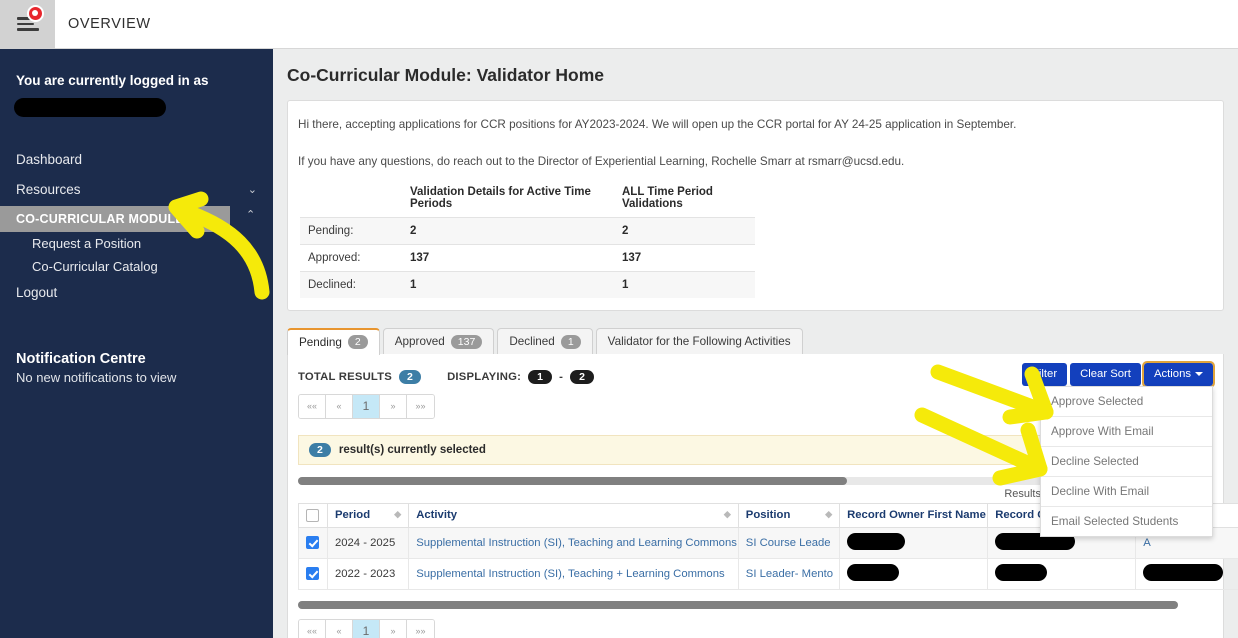 The image size is (1238, 638). Describe the element at coordinates (619, 24) in the screenshot. I see `top-bar: OVERVIEW` at that location.